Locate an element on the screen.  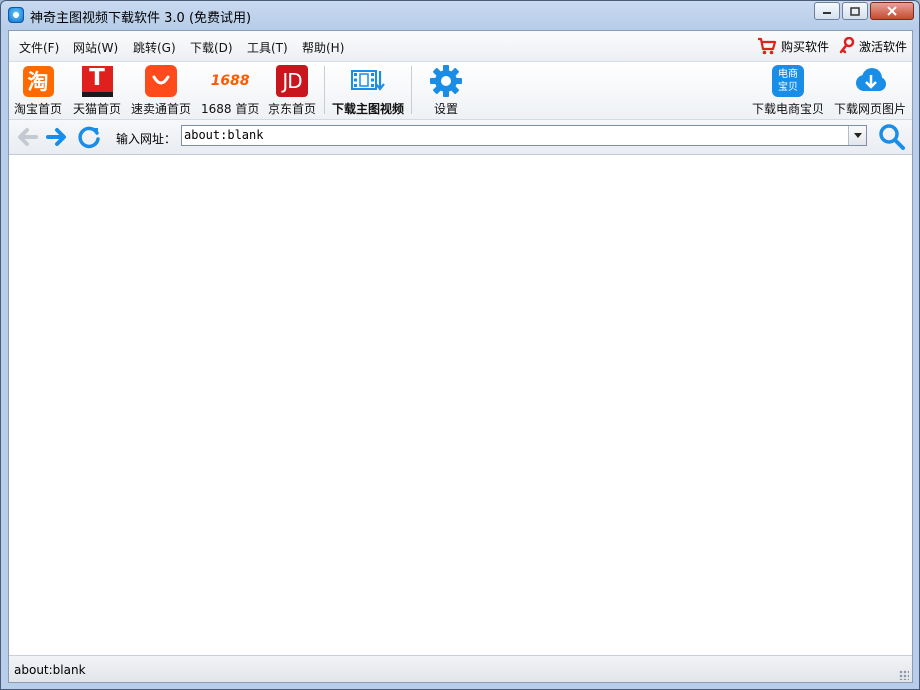
resize-grip is located at coordinates (904, 675).